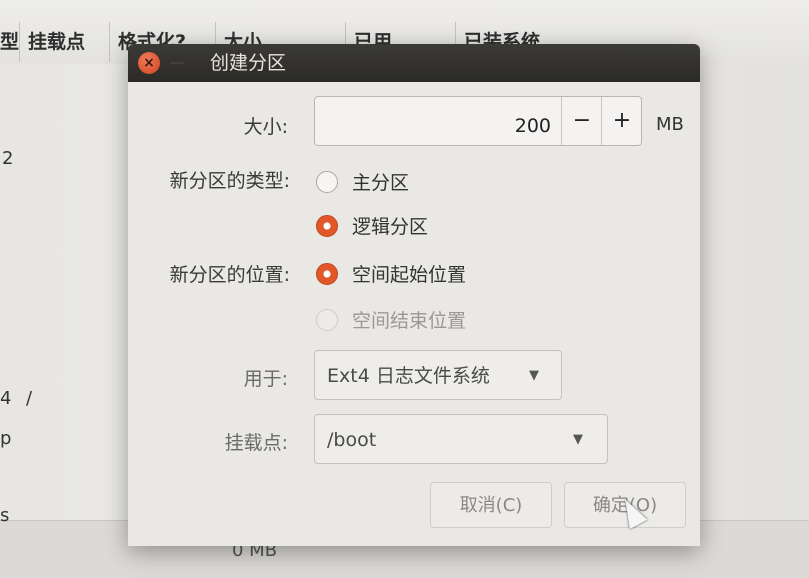 The image size is (809, 578). Describe the element at coordinates (229, 275) in the screenshot. I see `partition-location-label: 新分区的位置:` at that location.